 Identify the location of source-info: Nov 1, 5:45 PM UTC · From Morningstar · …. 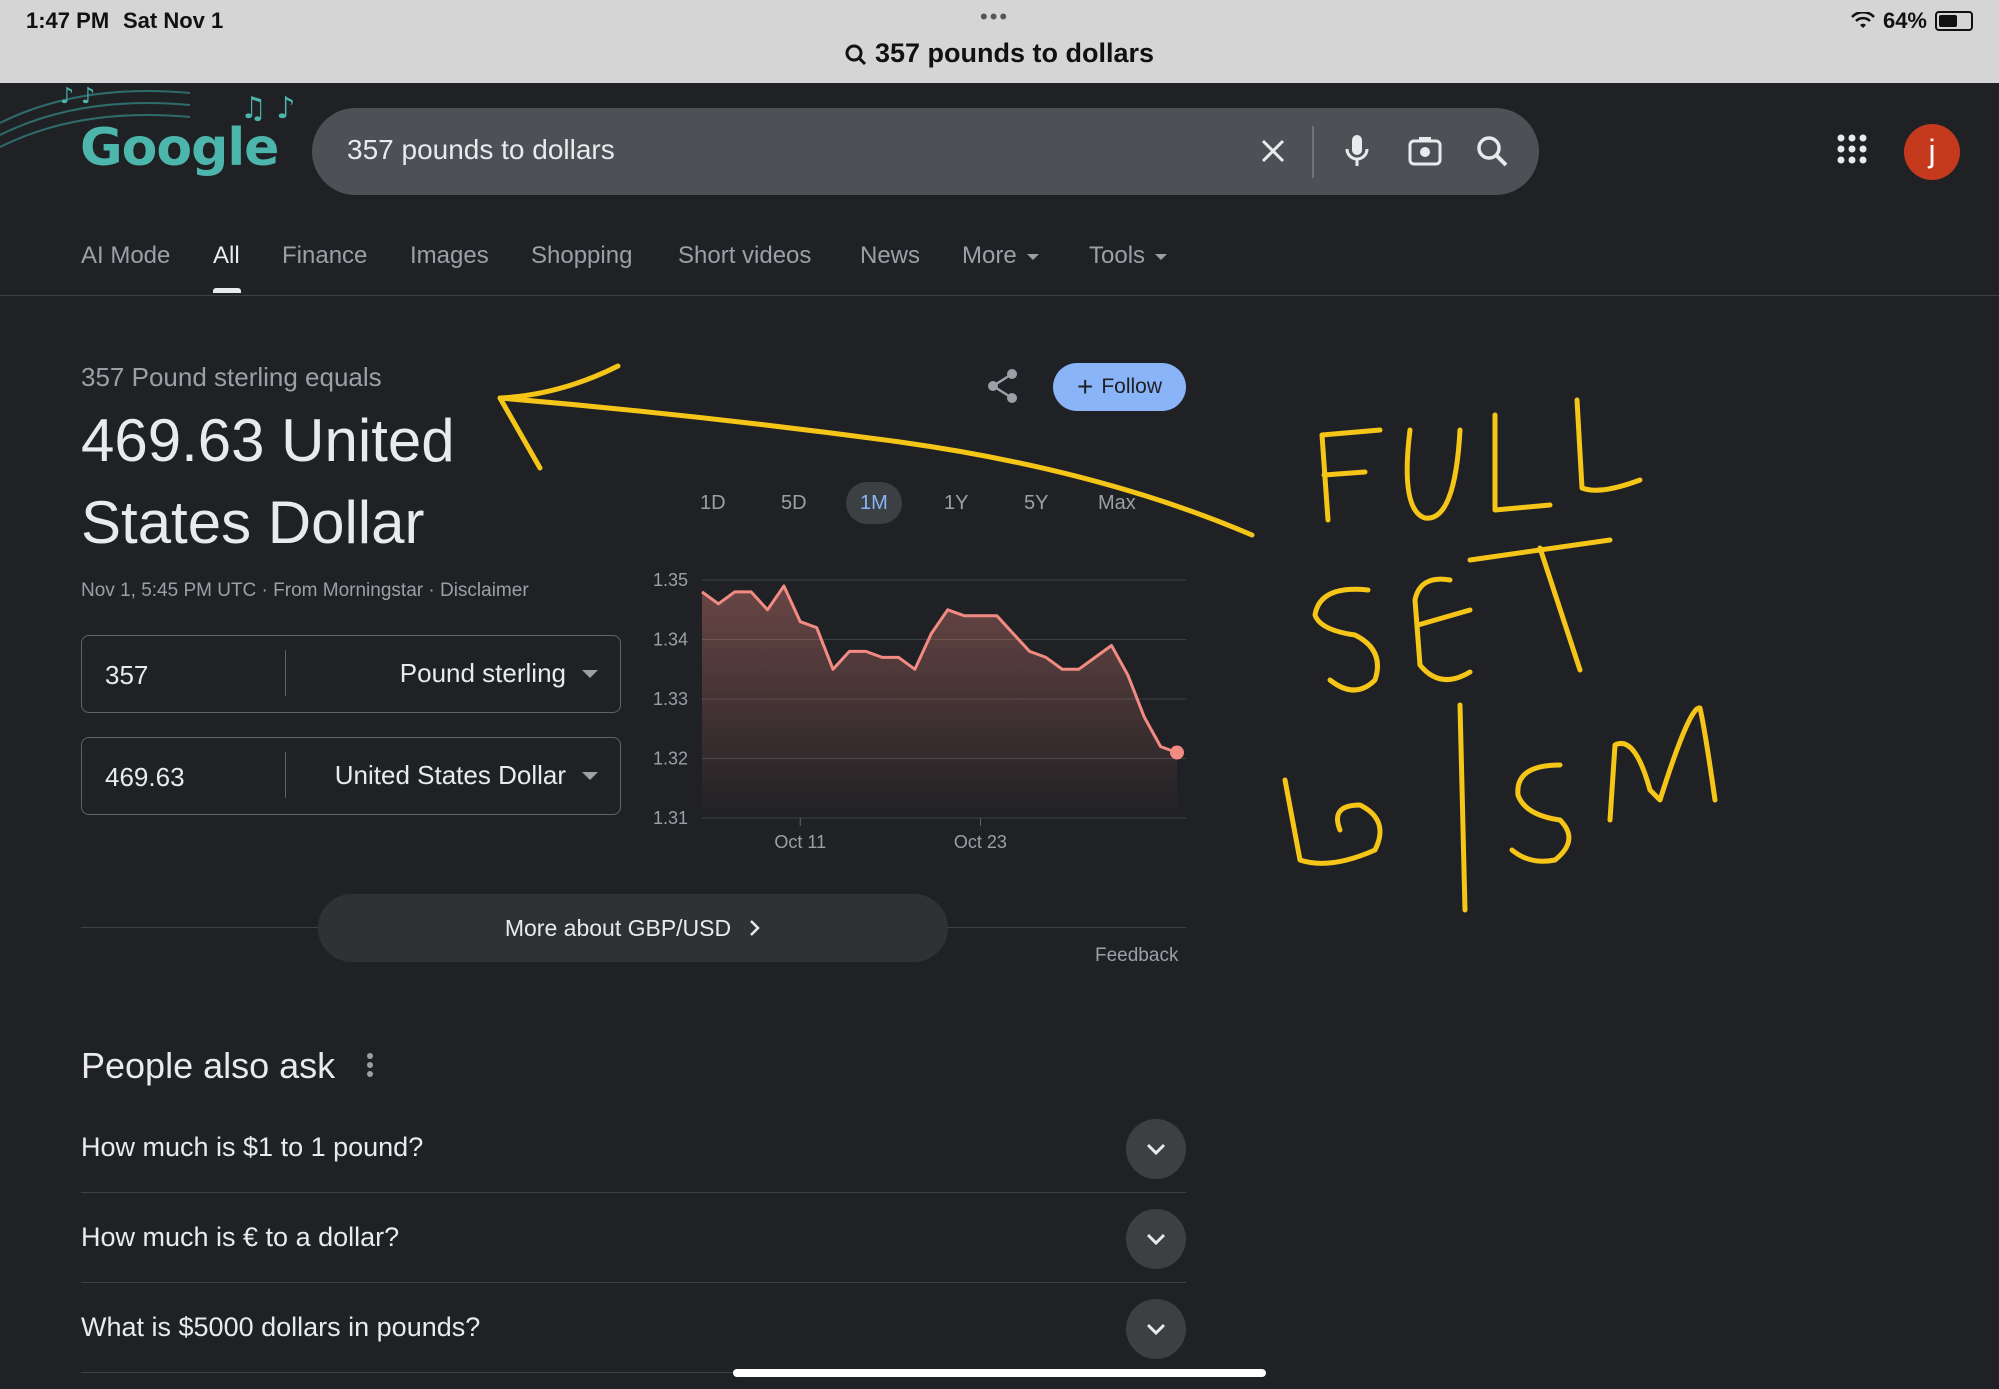
(305, 590).